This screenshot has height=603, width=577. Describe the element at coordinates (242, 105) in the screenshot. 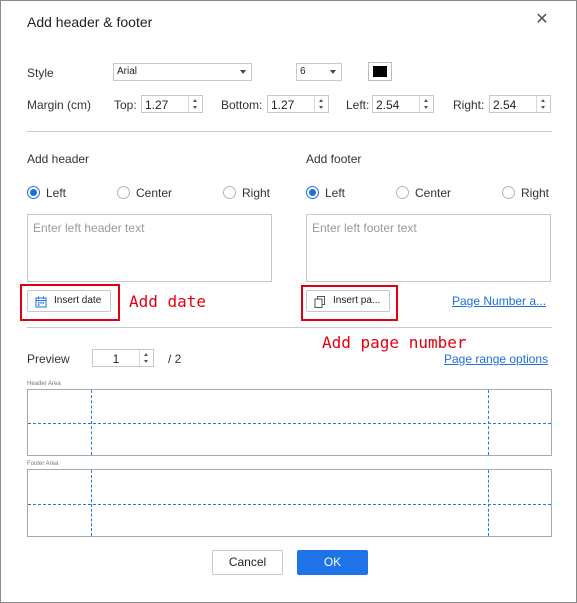

I see `margin-bottom-label: Bottom:` at that location.